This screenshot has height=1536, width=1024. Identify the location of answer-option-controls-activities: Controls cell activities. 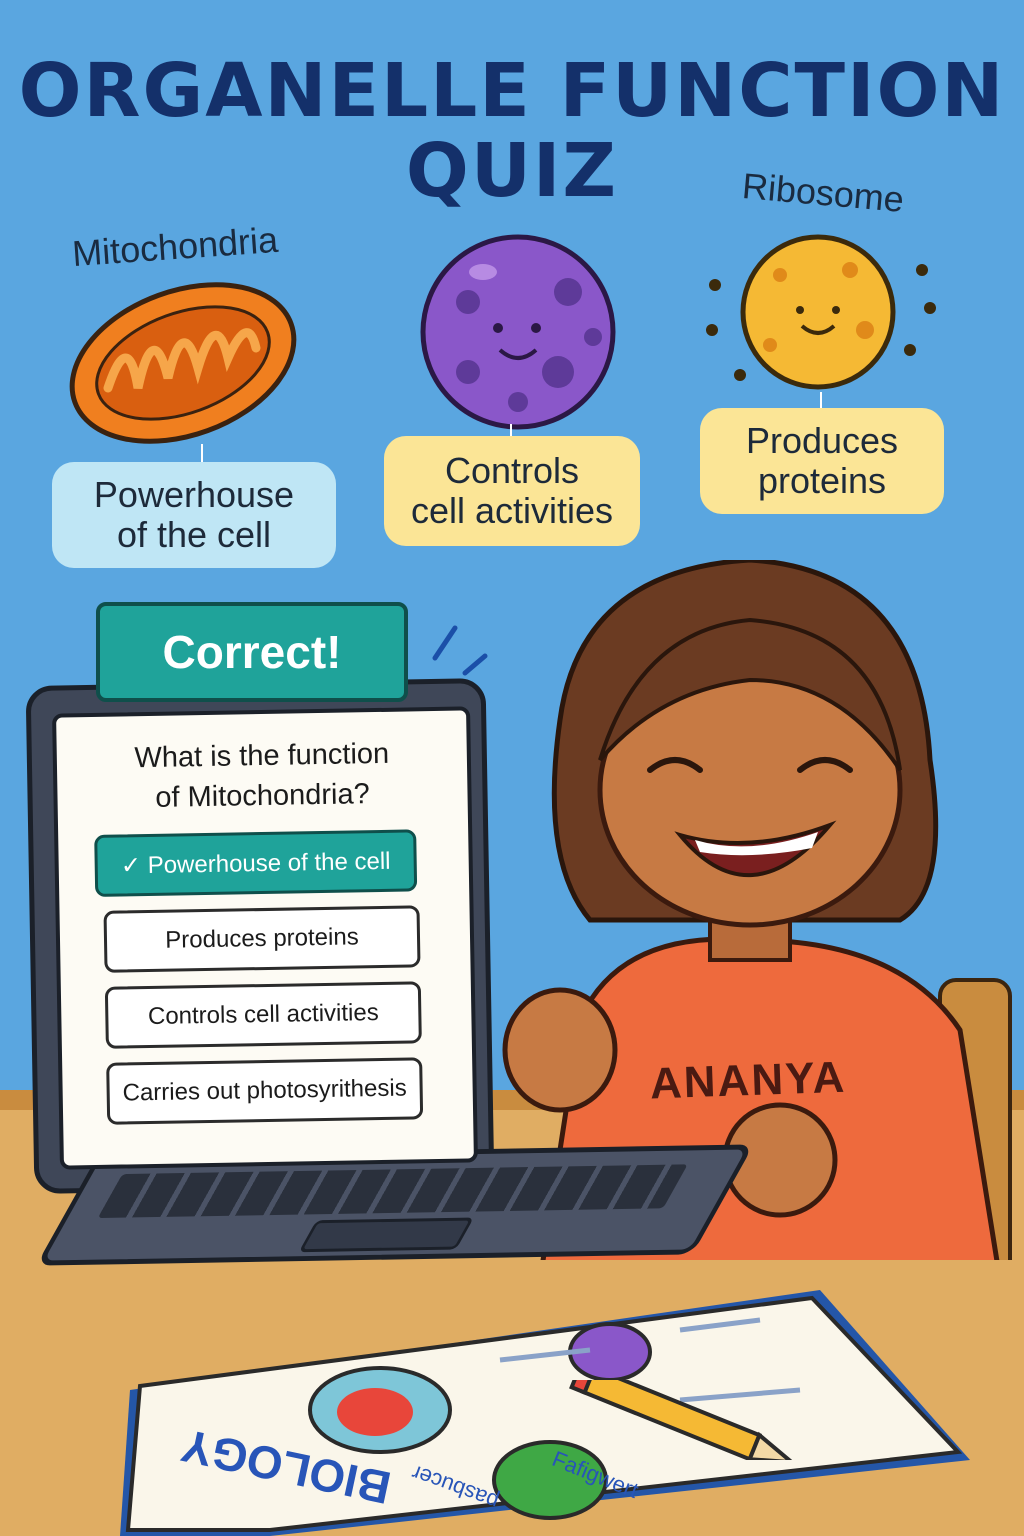
(263, 1015).